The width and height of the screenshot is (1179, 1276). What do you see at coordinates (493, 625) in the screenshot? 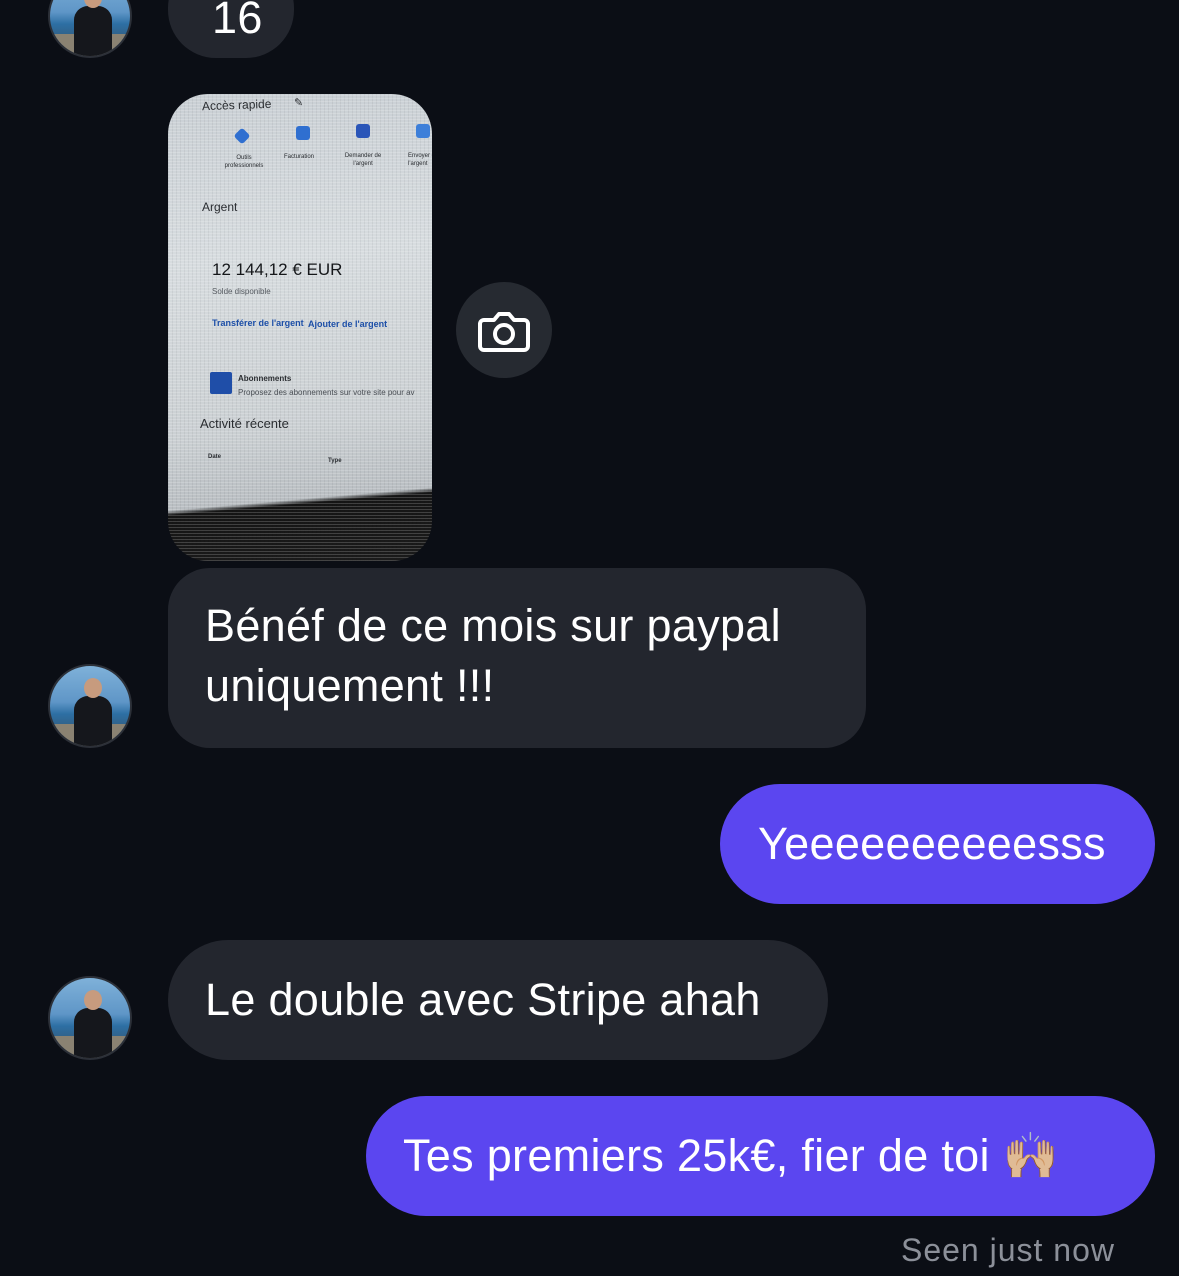
I see `message-text-line: Bénéf de ce mois sur paypal` at bounding box center [493, 625].